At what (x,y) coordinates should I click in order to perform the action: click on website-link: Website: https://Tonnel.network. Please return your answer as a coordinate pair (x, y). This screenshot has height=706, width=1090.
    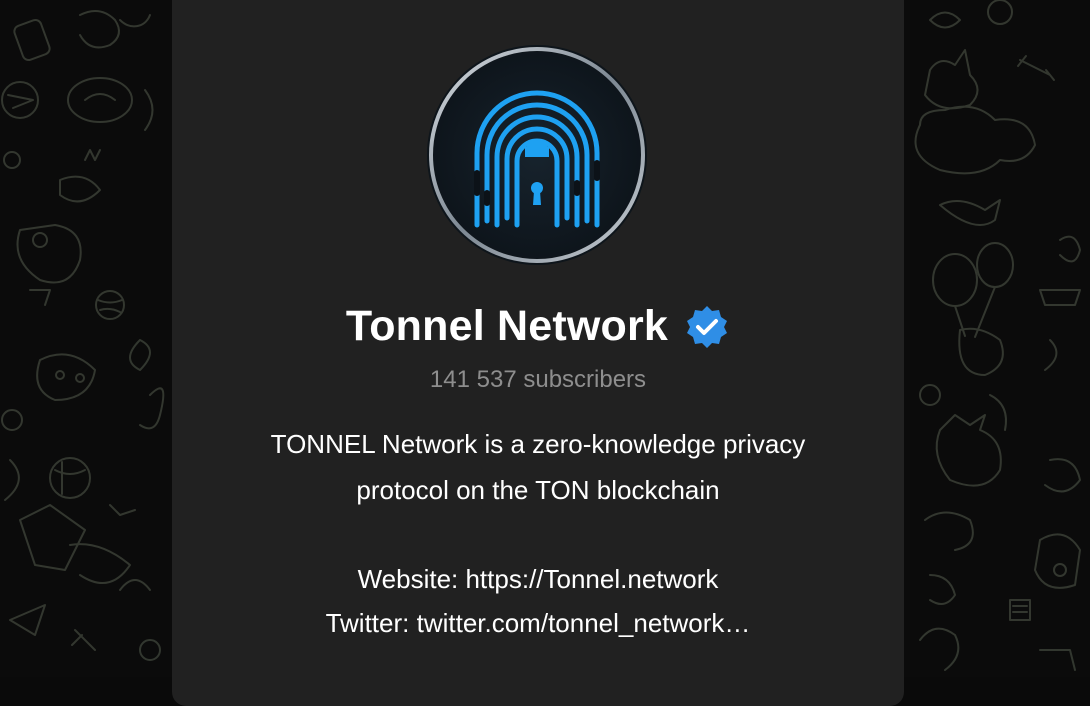
    Looking at the image, I should click on (538, 579).